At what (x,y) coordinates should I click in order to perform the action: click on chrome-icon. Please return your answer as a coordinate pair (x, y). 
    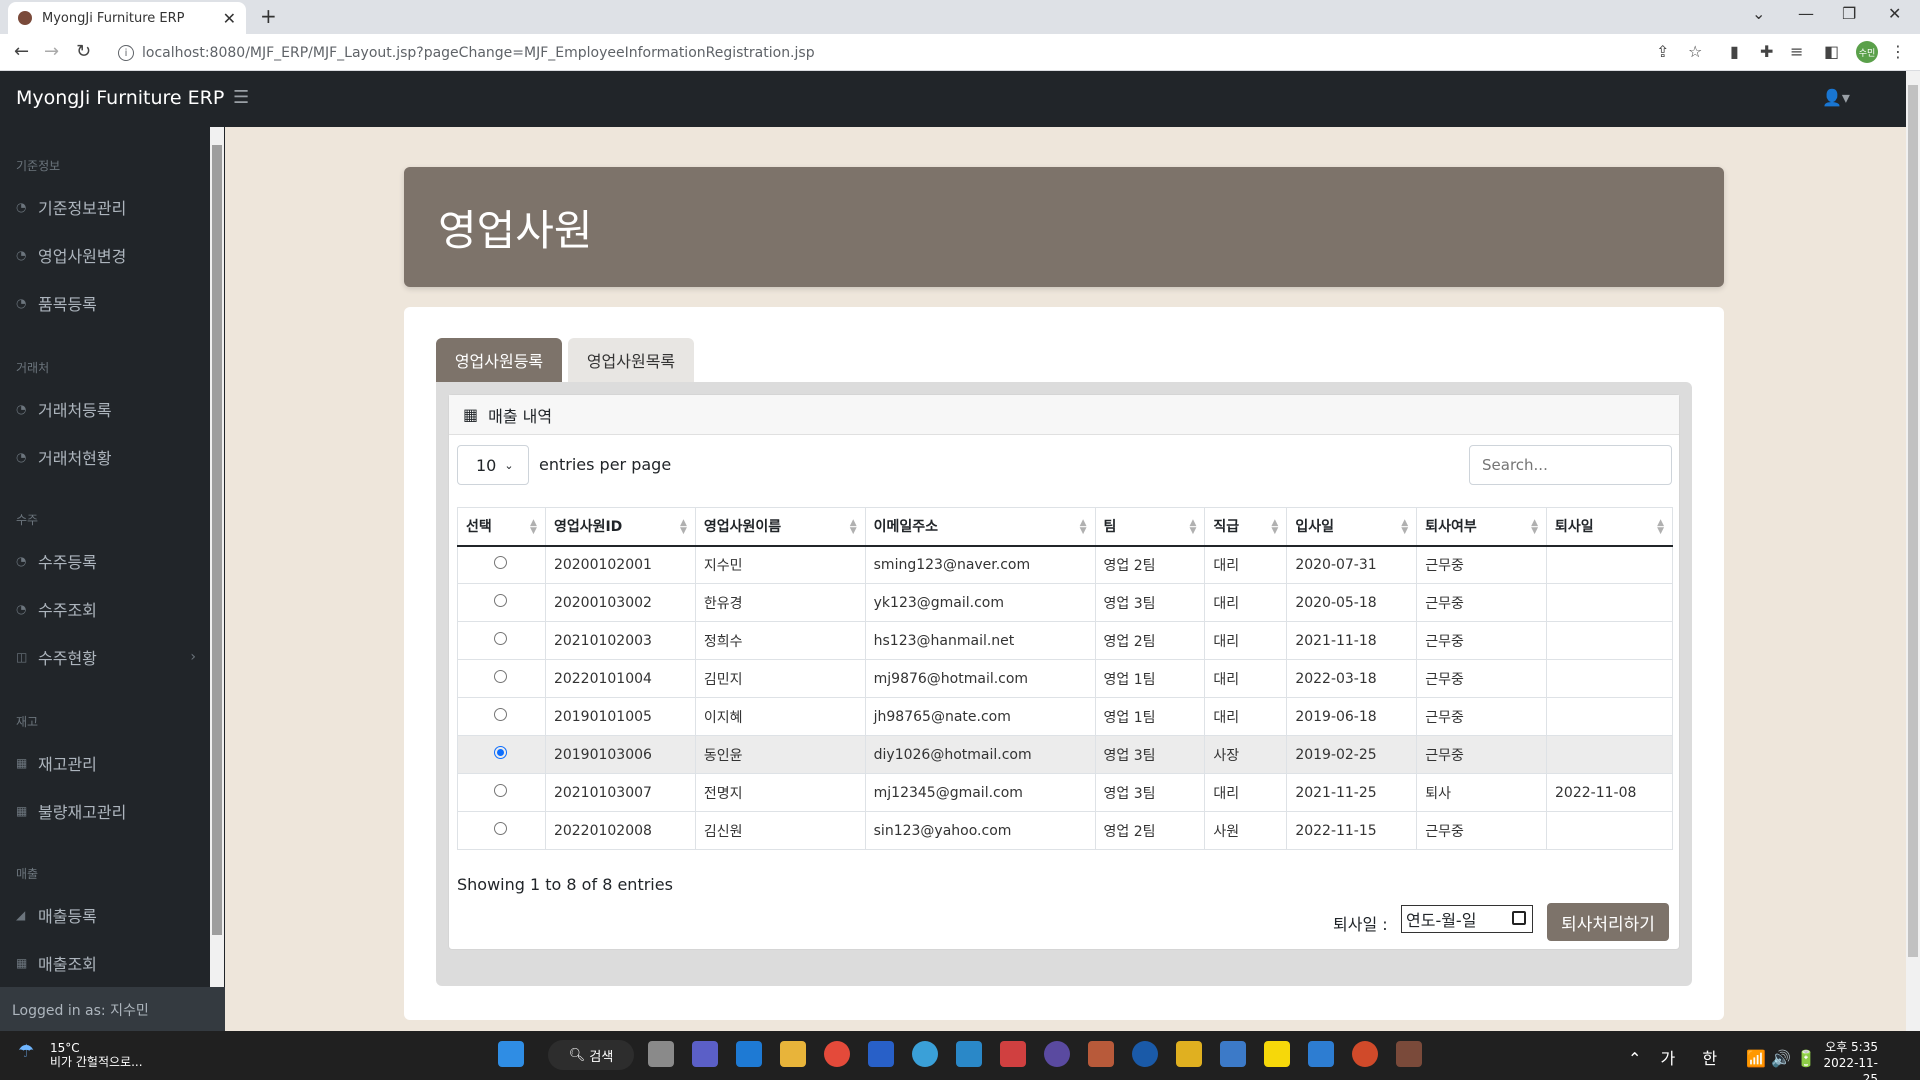
    Looking at the image, I should click on (837, 1054).